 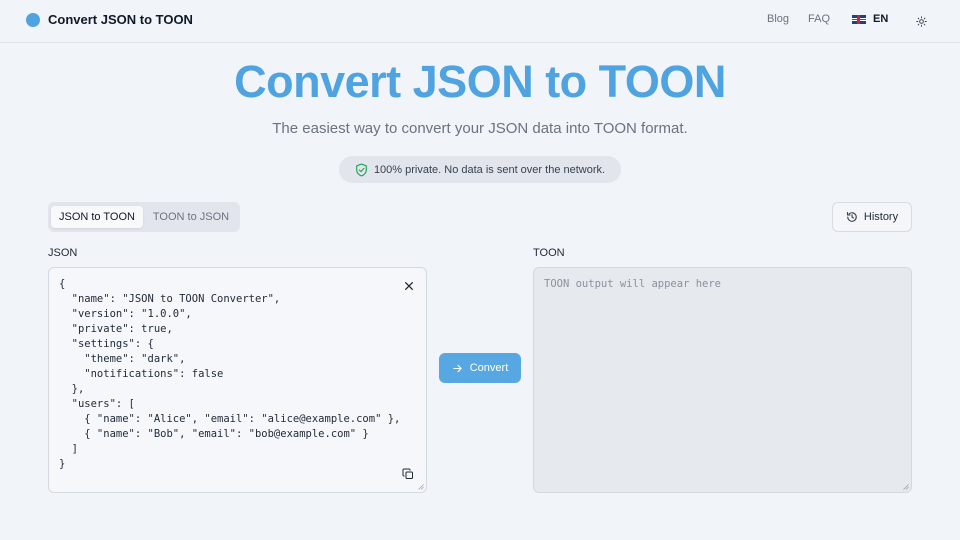 What do you see at coordinates (480, 81) in the screenshot?
I see `page-title: Convert JSON to TOON` at bounding box center [480, 81].